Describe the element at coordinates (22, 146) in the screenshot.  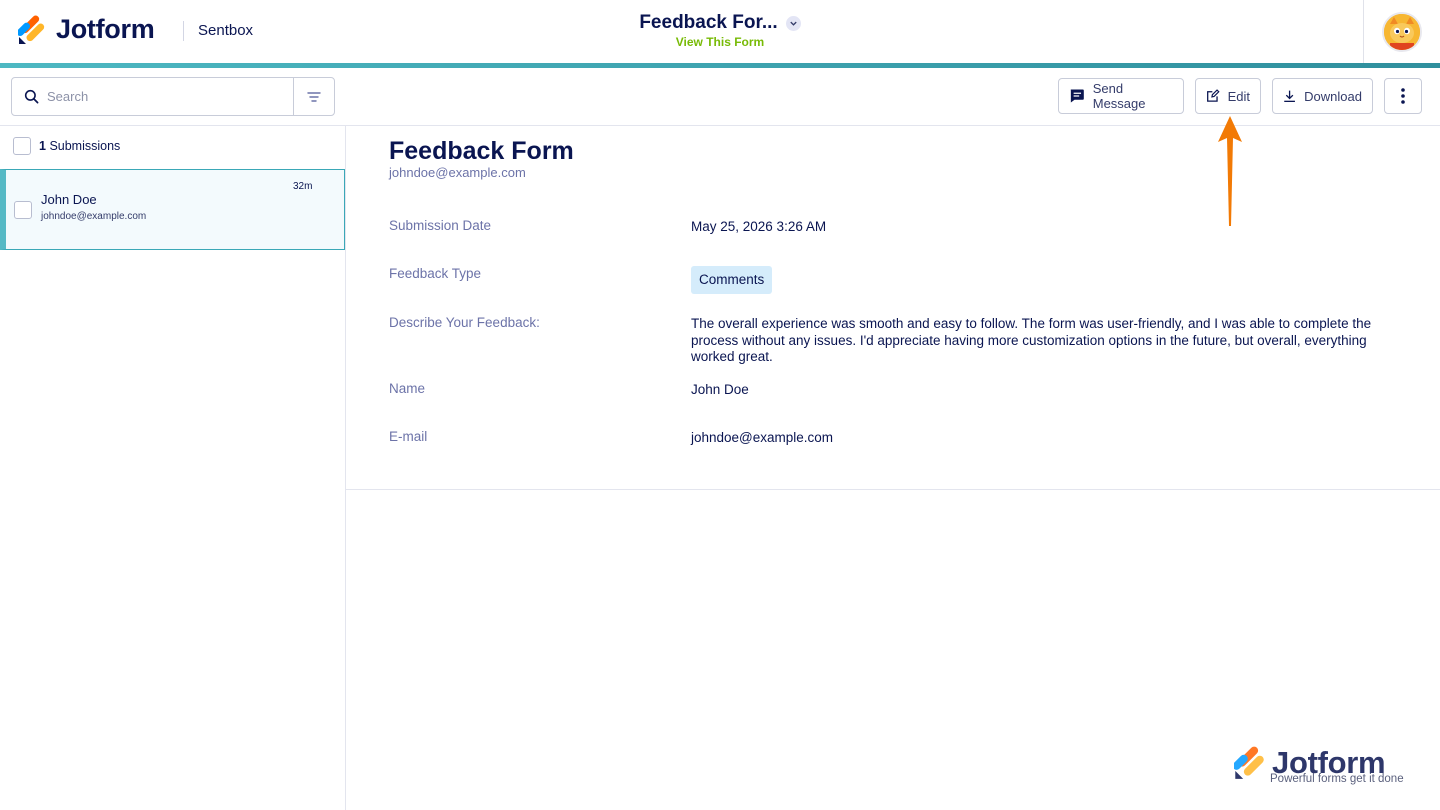
I see `select-all-checkbox` at that location.